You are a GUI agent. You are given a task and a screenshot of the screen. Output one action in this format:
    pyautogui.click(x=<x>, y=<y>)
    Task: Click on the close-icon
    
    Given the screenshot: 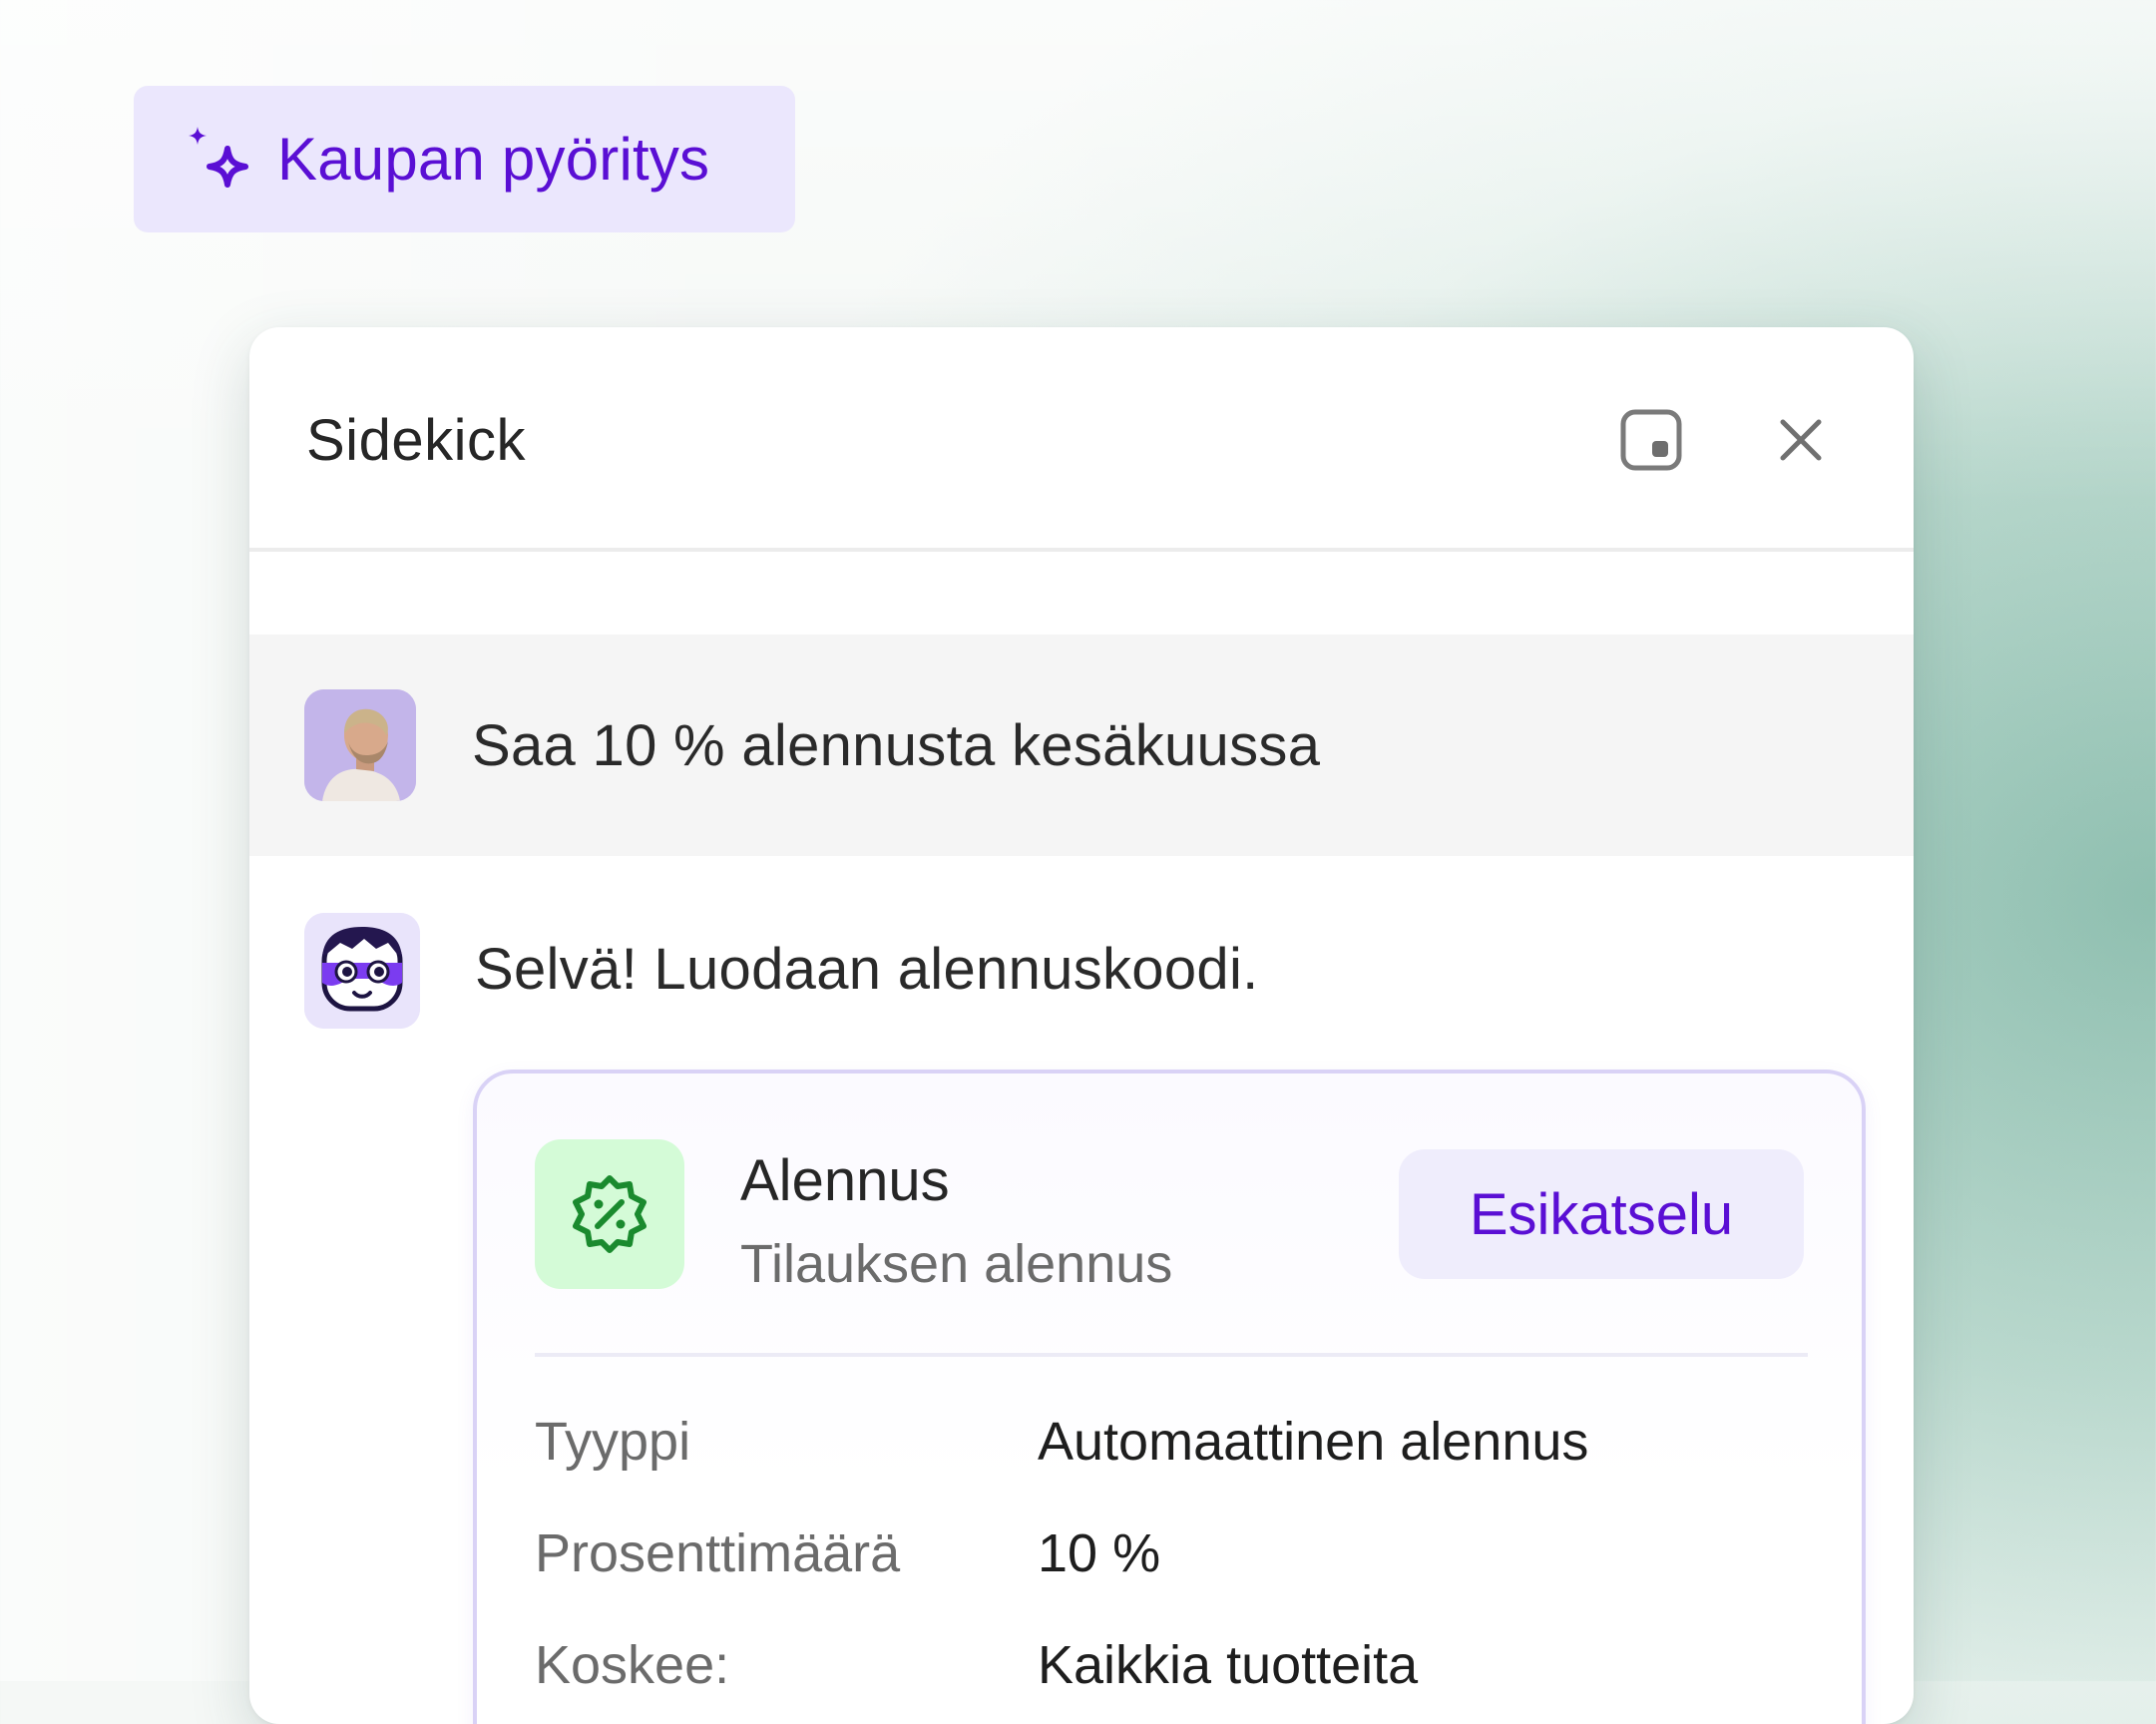 What is the action you would take?
    pyautogui.click(x=1801, y=442)
    